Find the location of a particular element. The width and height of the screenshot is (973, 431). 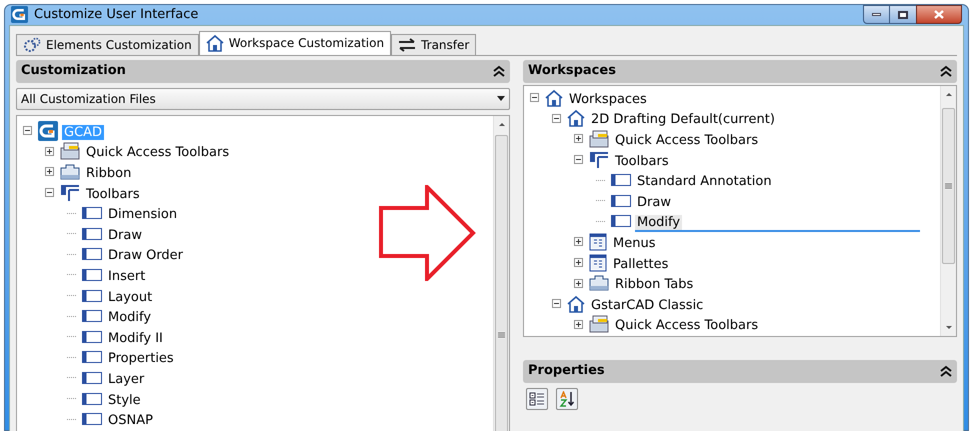

tab: Transfer is located at coordinates (433, 44).